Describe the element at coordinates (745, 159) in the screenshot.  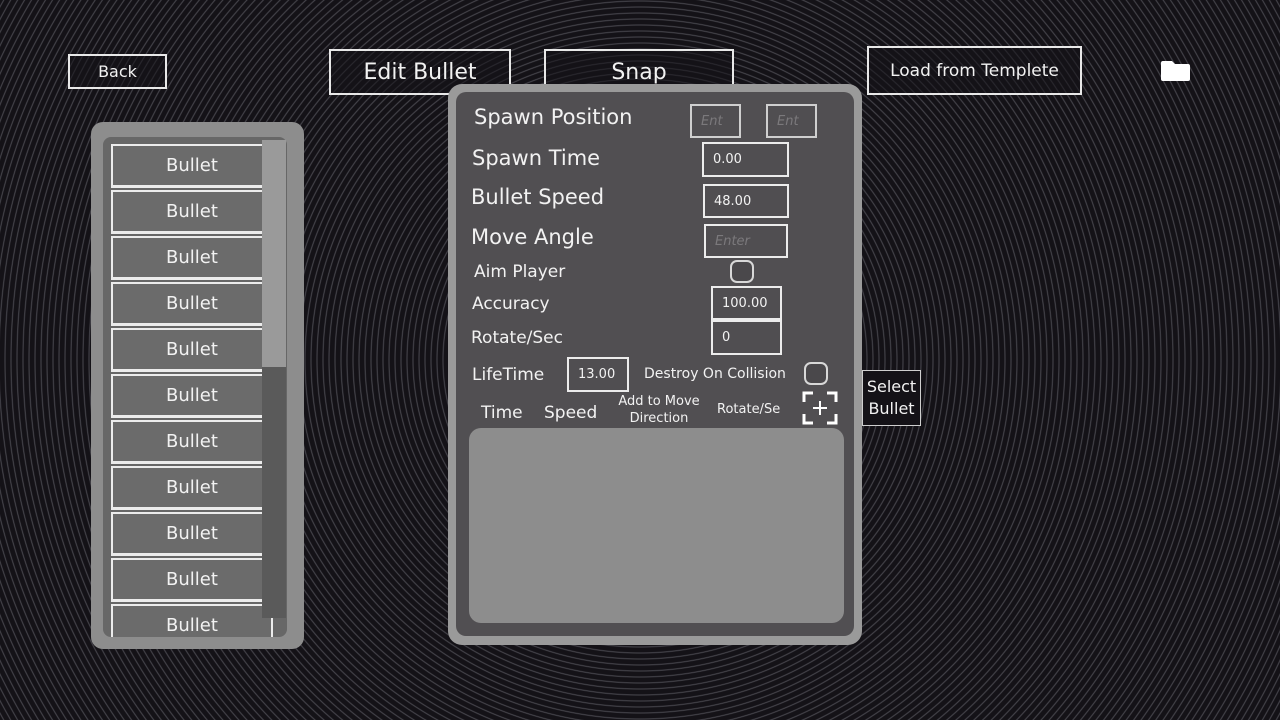
I see `spawn-time-input: 0.00` at that location.